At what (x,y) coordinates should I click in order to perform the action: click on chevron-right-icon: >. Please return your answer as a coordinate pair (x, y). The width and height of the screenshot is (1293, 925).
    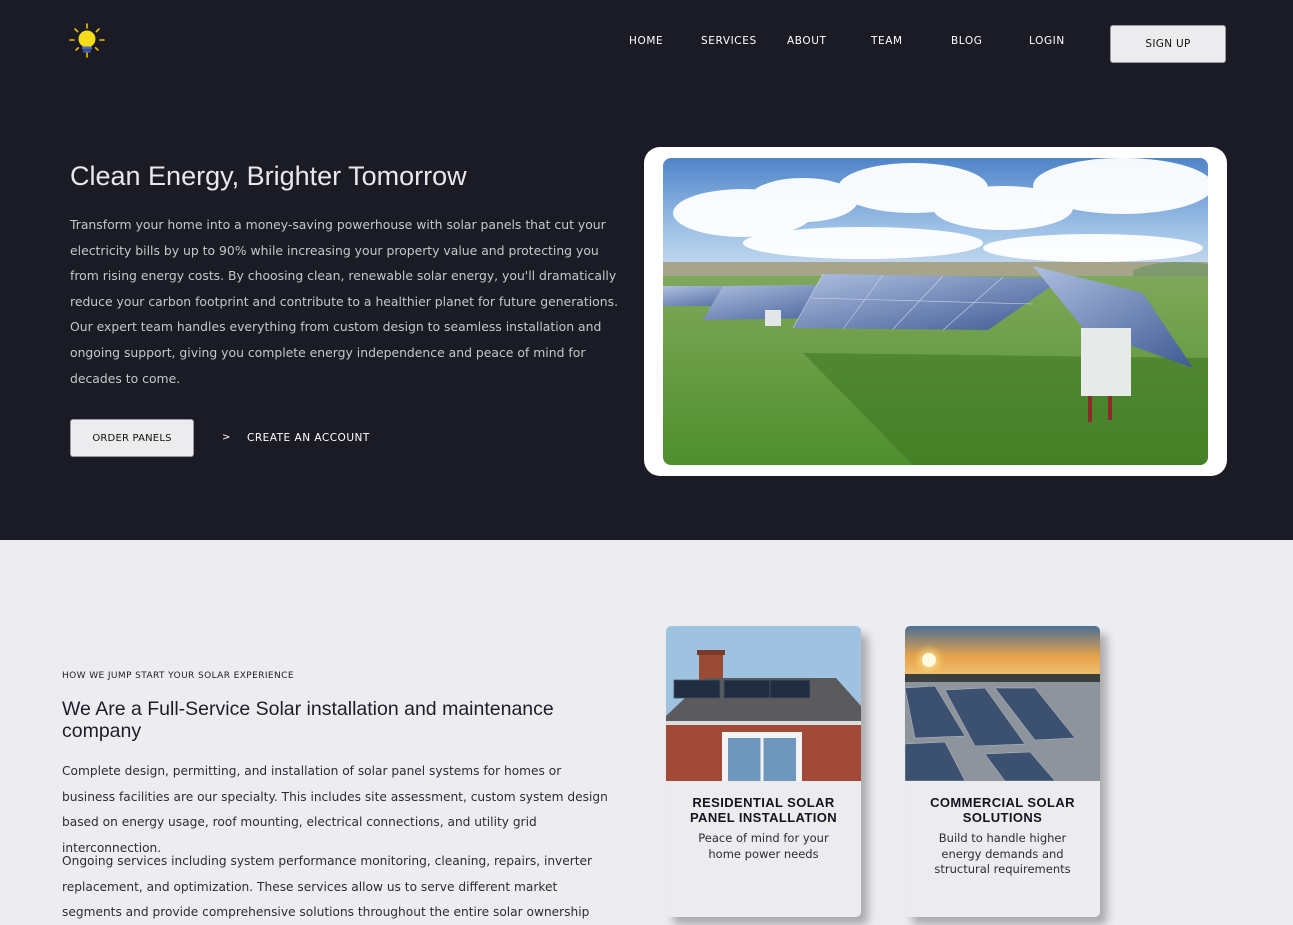
    Looking at the image, I should click on (226, 437).